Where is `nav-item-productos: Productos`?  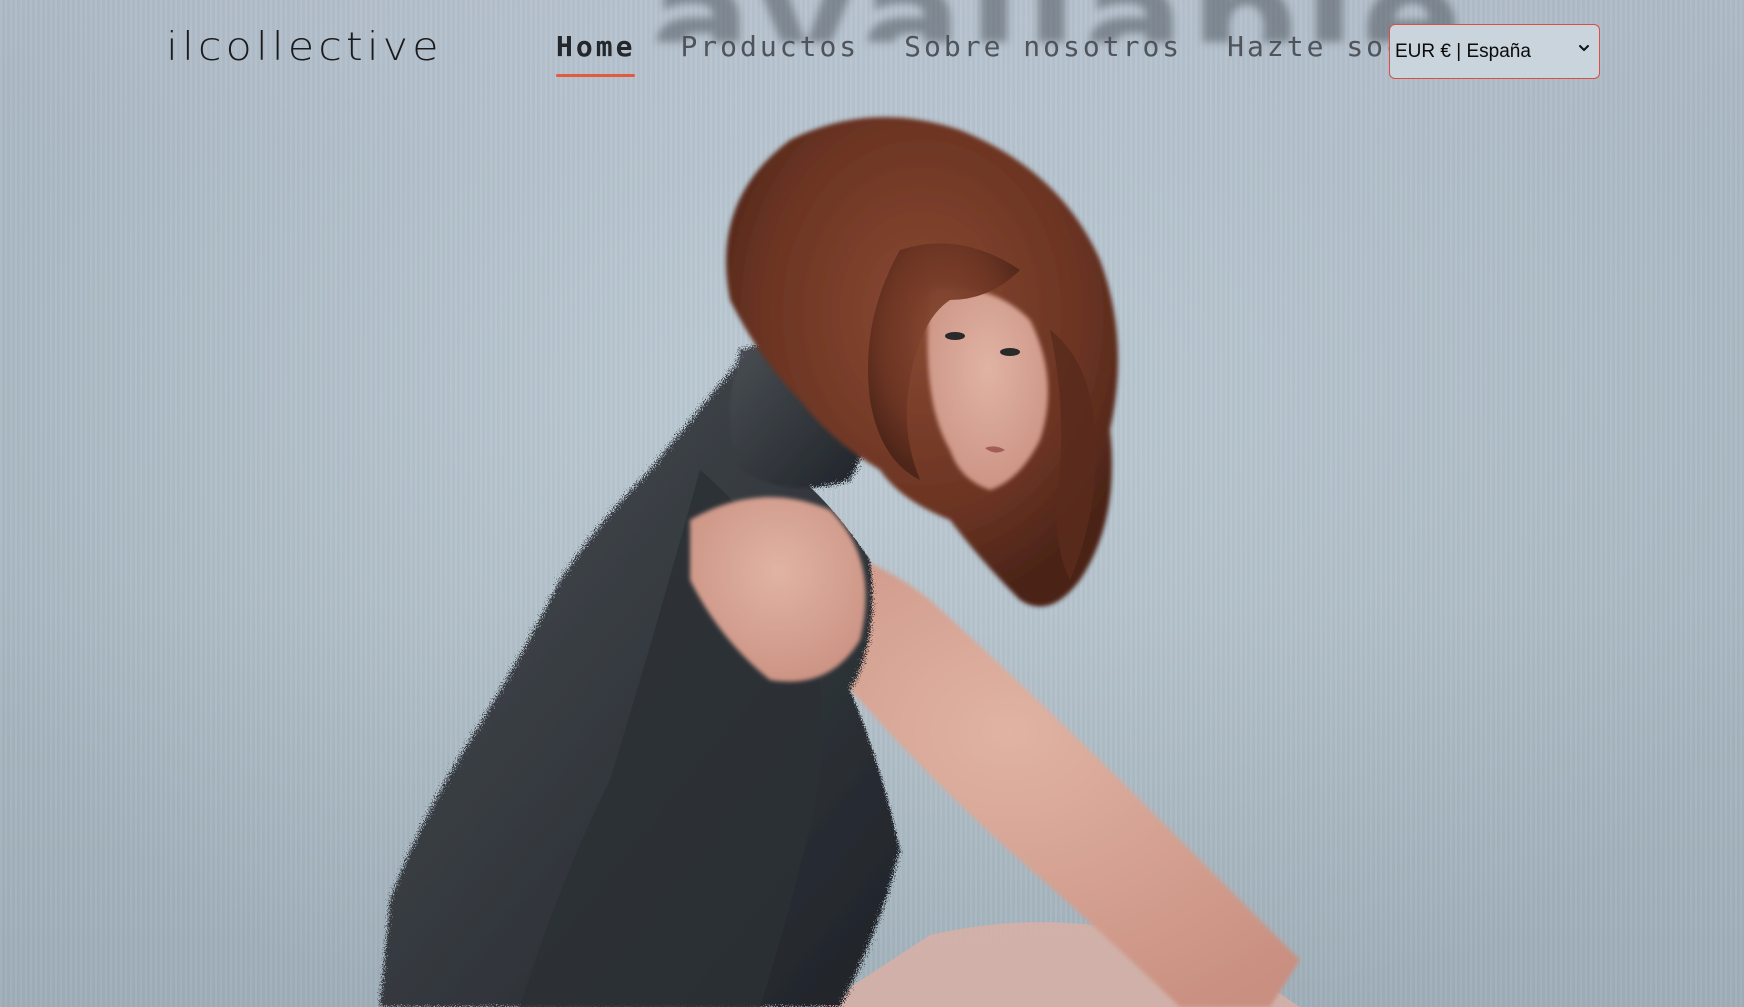
nav-item-productos: Productos is located at coordinates (769, 53).